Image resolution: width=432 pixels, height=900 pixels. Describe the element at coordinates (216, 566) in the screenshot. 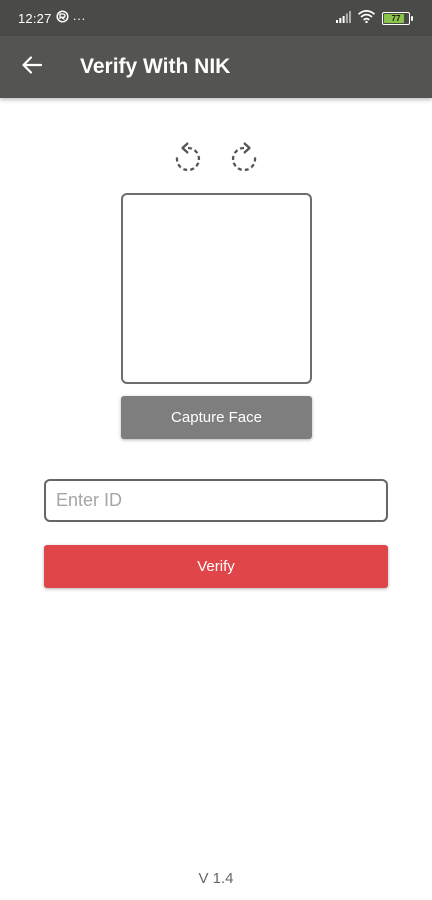

I see `verify-button: Verify` at that location.